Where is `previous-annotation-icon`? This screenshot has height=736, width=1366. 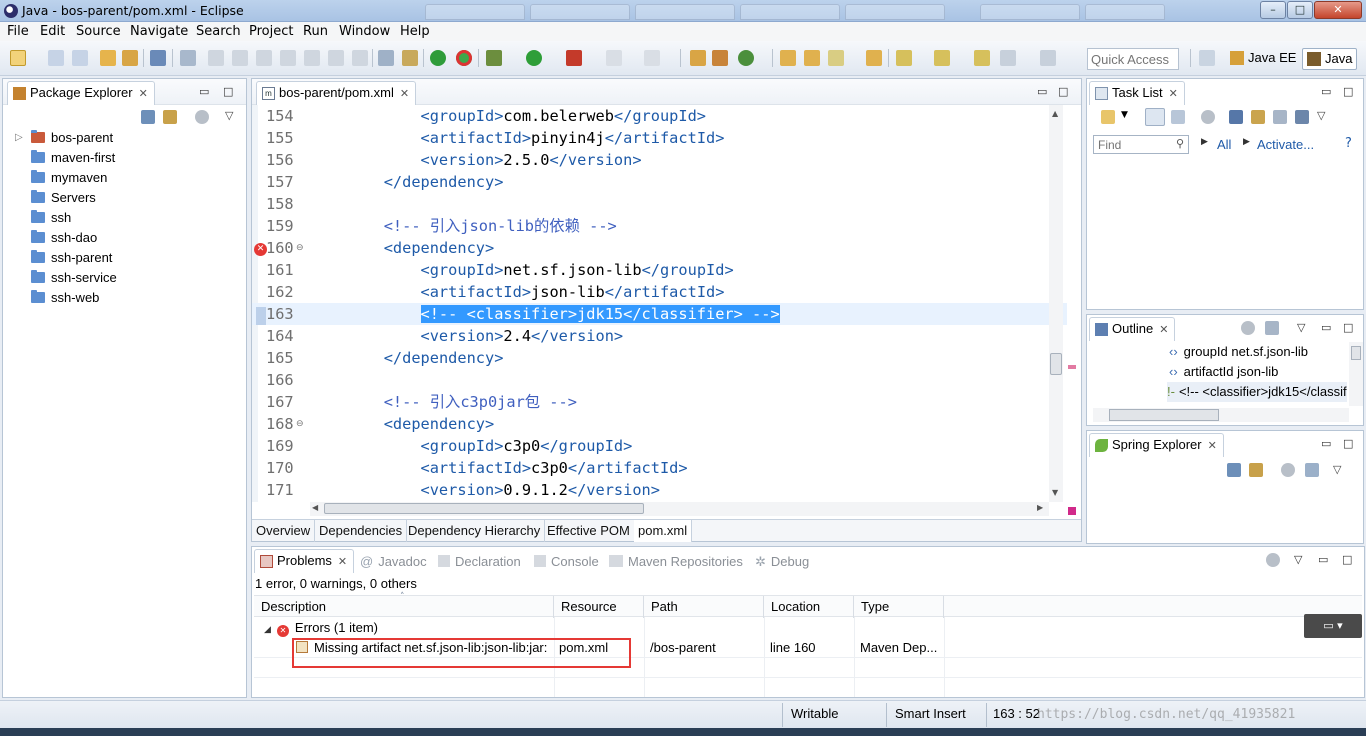 previous-annotation-icon is located at coordinates (942, 58).